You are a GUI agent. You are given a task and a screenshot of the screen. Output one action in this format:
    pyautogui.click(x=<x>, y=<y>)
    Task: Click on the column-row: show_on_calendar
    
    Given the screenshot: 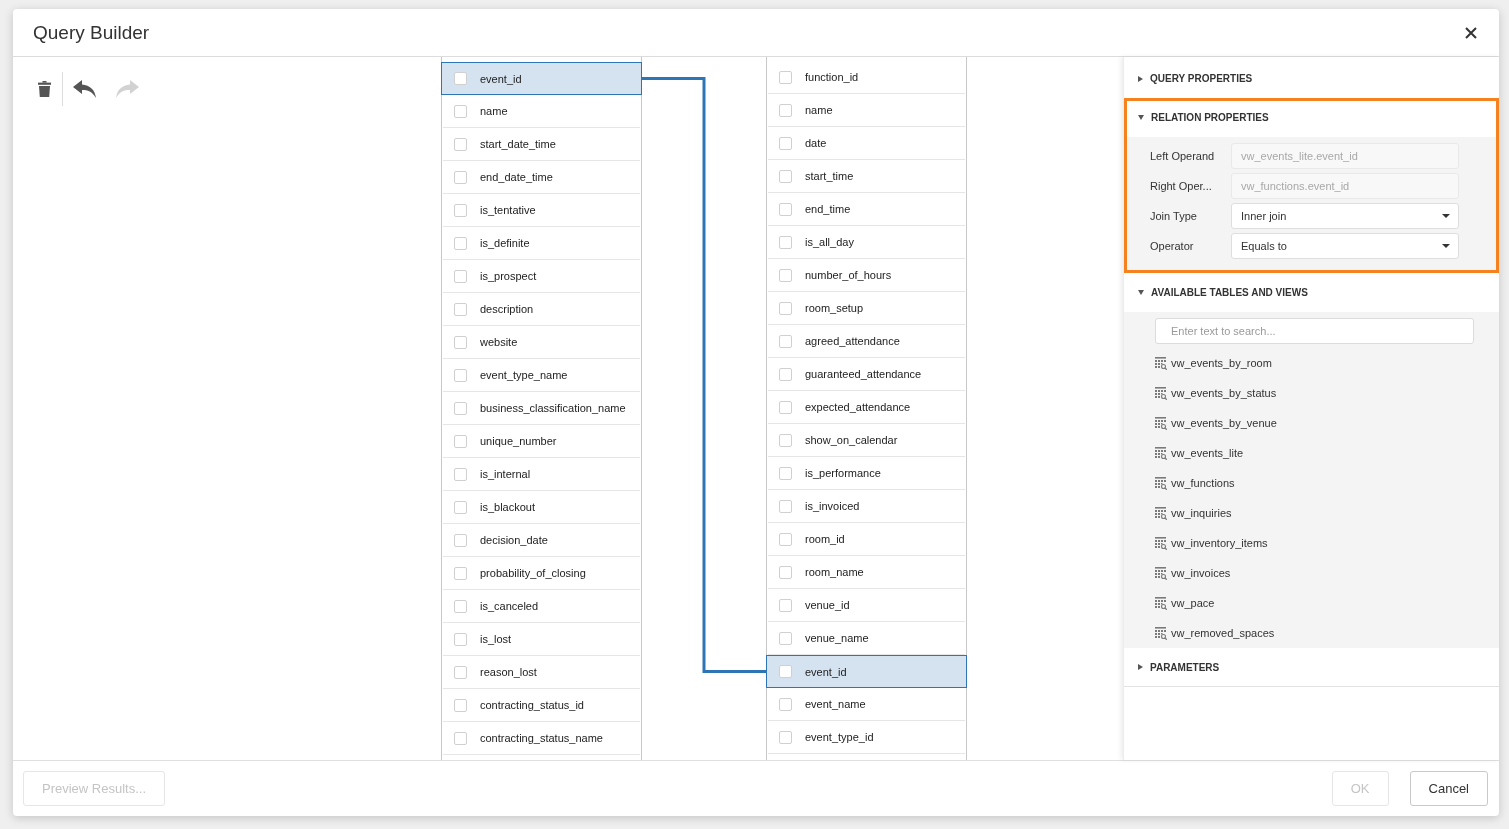 What is the action you would take?
    pyautogui.click(x=866, y=440)
    